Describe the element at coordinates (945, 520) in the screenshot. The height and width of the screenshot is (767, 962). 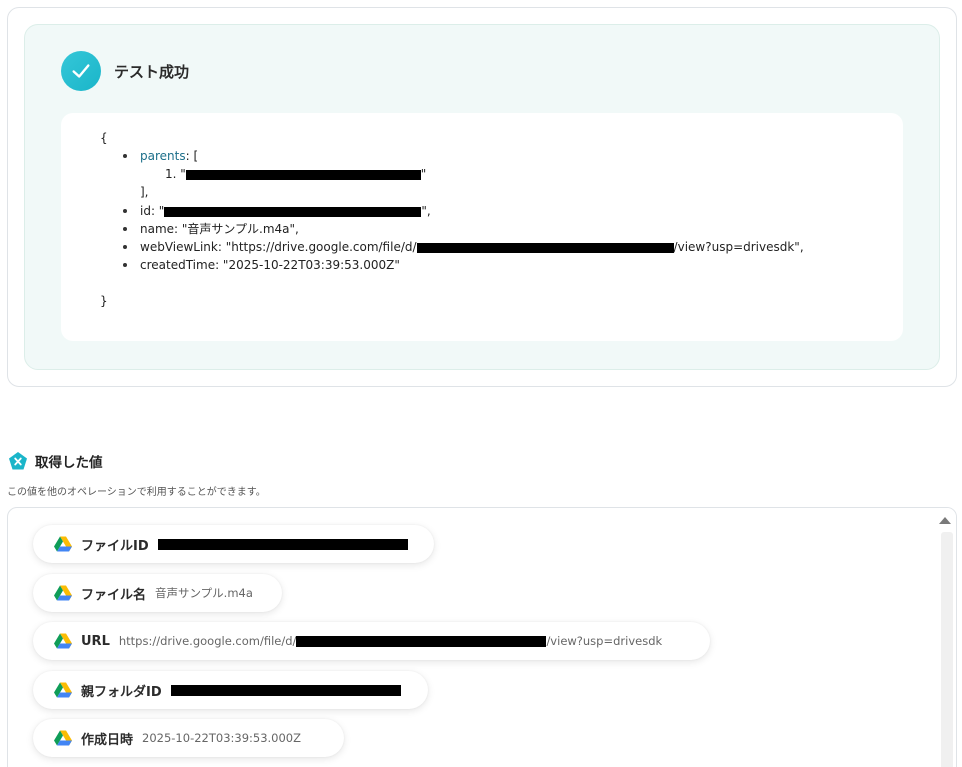
I see `scroll-up-arrow-icon` at that location.